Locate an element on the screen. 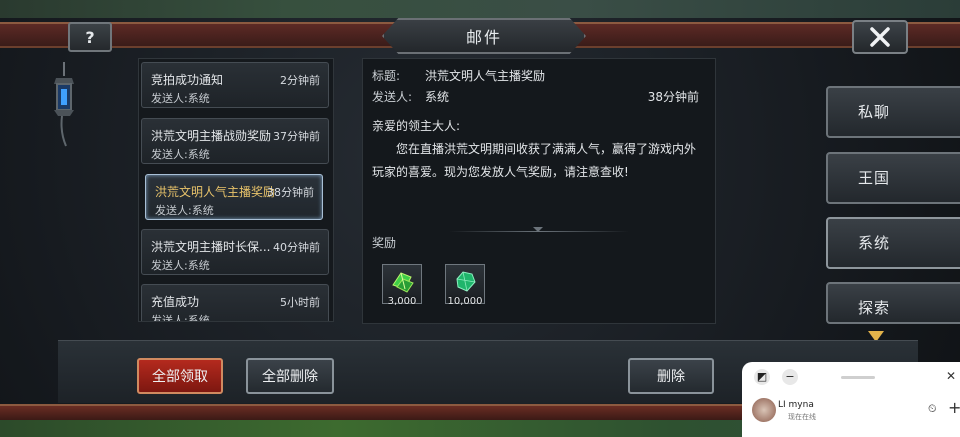  help-button: ? is located at coordinates (90, 37).